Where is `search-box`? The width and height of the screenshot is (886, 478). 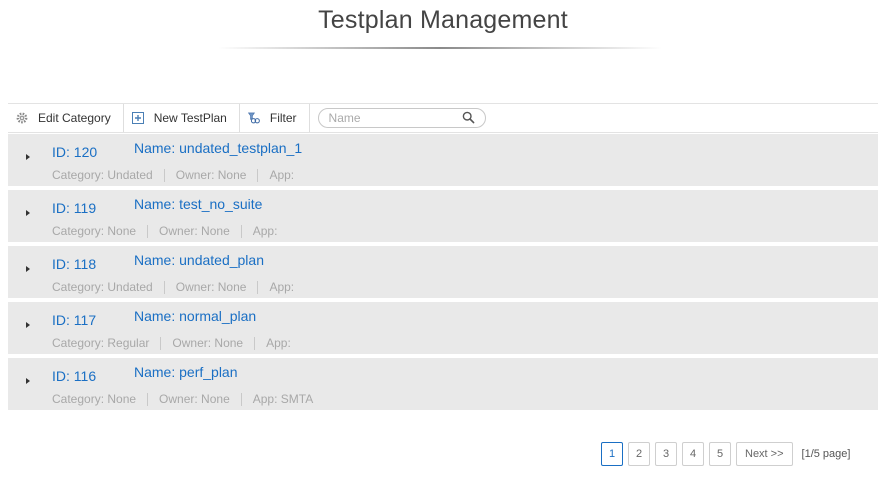 search-box is located at coordinates (401, 118).